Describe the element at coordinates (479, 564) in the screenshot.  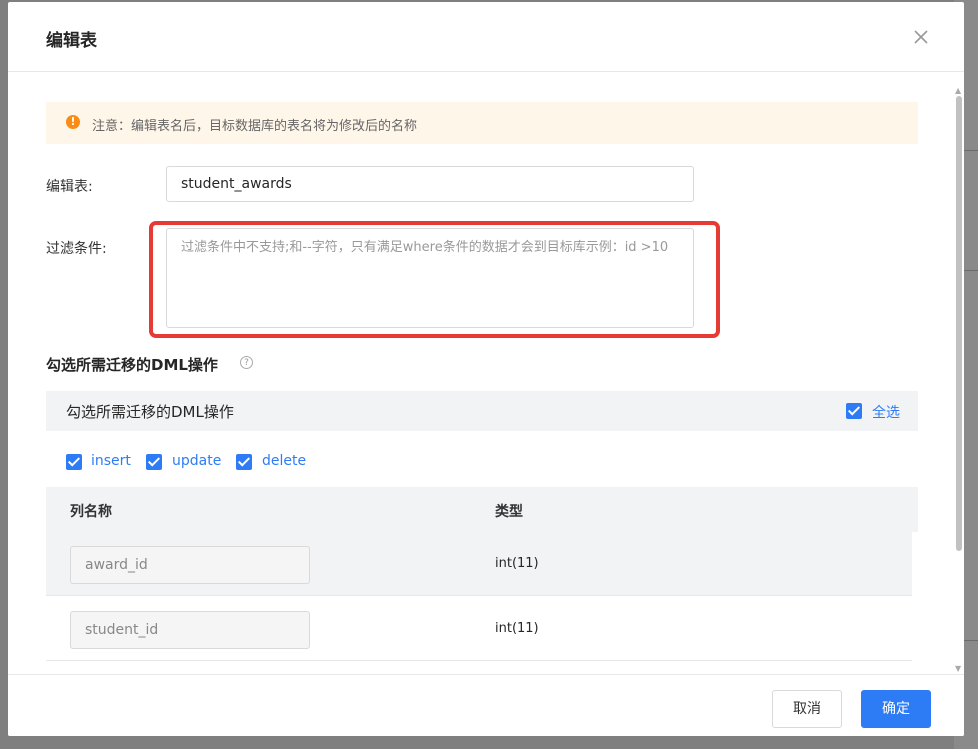
I see `table-row: award_id int(11)` at that location.